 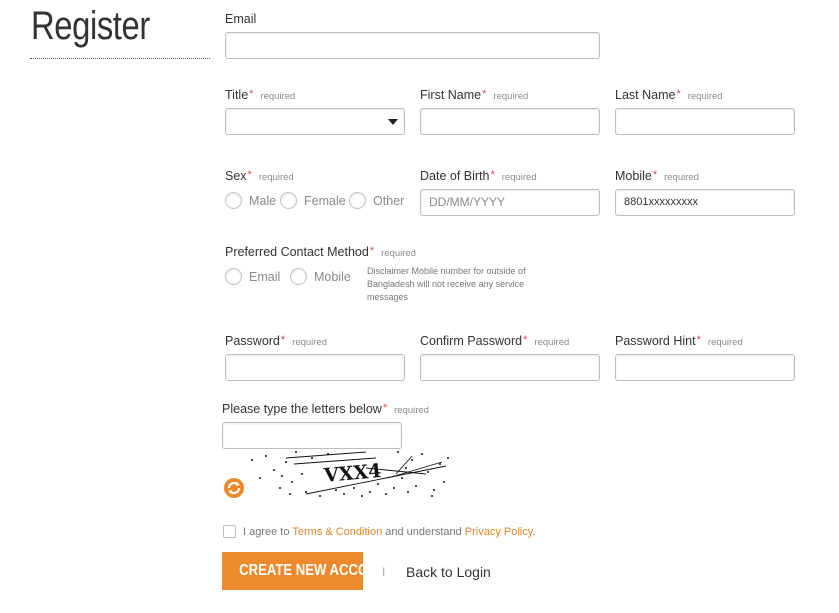 I want to click on title-select, so click(x=315, y=121).